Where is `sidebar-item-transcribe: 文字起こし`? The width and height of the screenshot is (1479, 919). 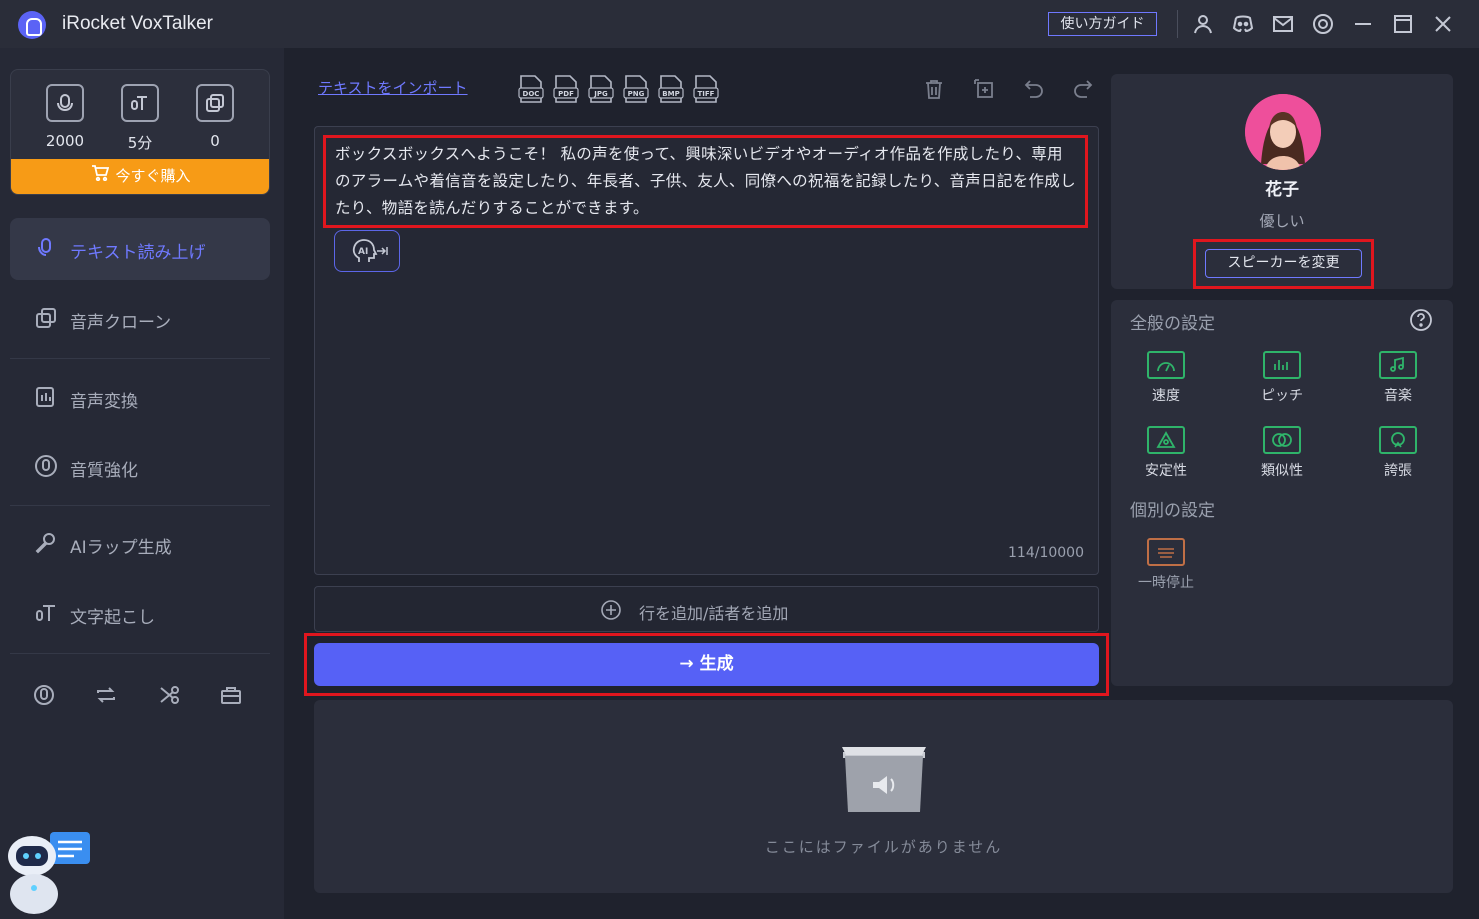 sidebar-item-transcribe: 文字起こし is located at coordinates (140, 614).